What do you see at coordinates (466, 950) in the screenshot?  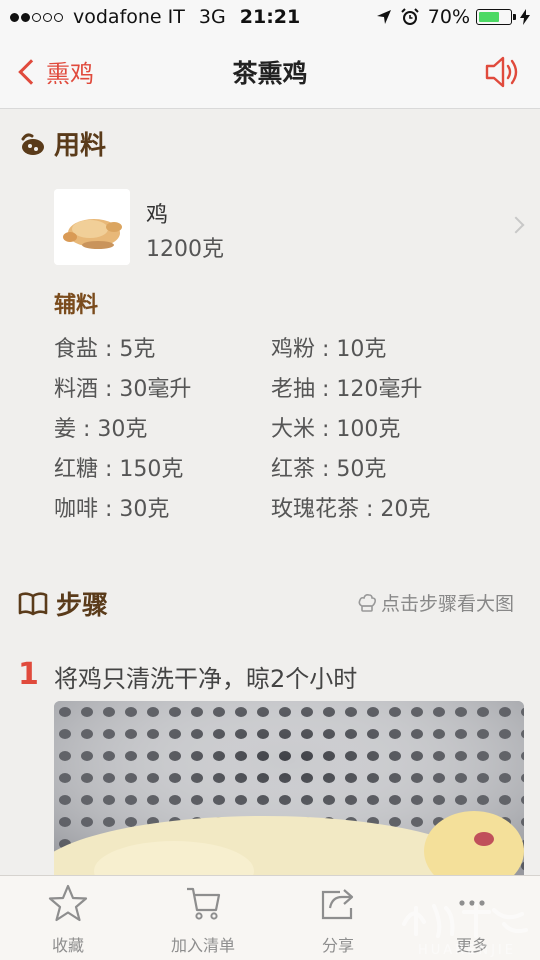 I see `watermark-text: HUARENJIE` at bounding box center [466, 950].